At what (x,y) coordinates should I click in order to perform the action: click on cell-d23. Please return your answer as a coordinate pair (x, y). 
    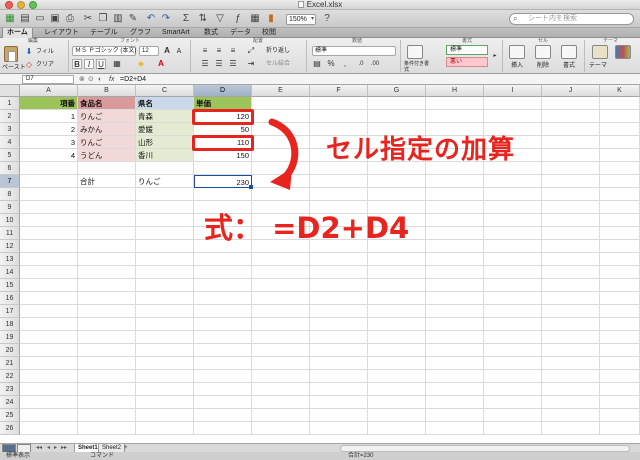
    Looking at the image, I should click on (223, 389).